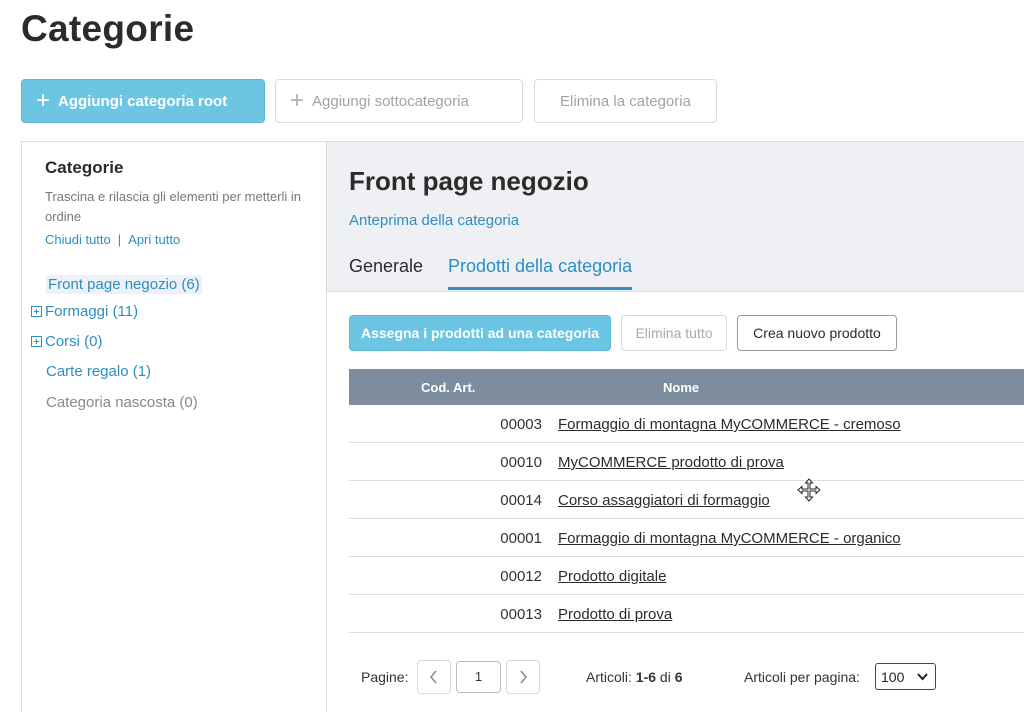 This screenshot has width=1024, height=712. I want to click on table-row: 00014 Corso assaggiatori di formaggio, so click(686, 500).